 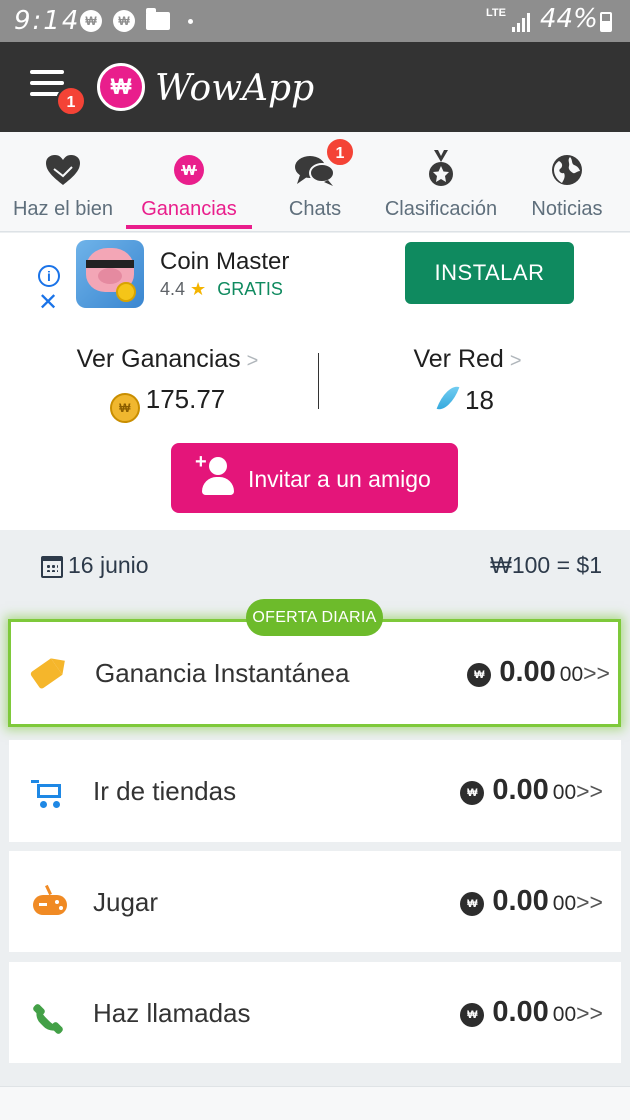 What do you see at coordinates (49, 276) in the screenshot?
I see `ad-info-icon: i` at bounding box center [49, 276].